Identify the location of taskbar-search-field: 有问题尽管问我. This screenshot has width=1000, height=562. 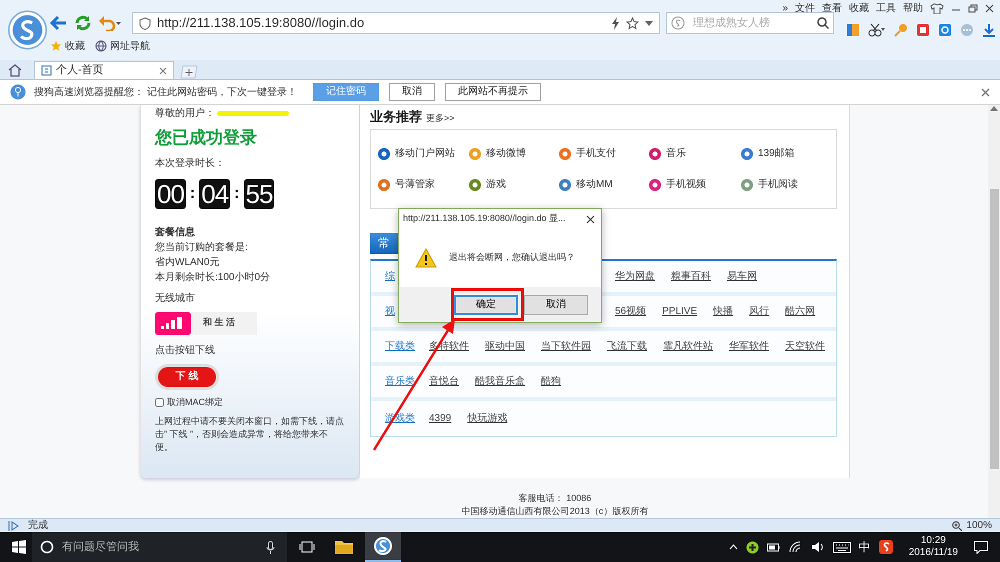
(160, 547).